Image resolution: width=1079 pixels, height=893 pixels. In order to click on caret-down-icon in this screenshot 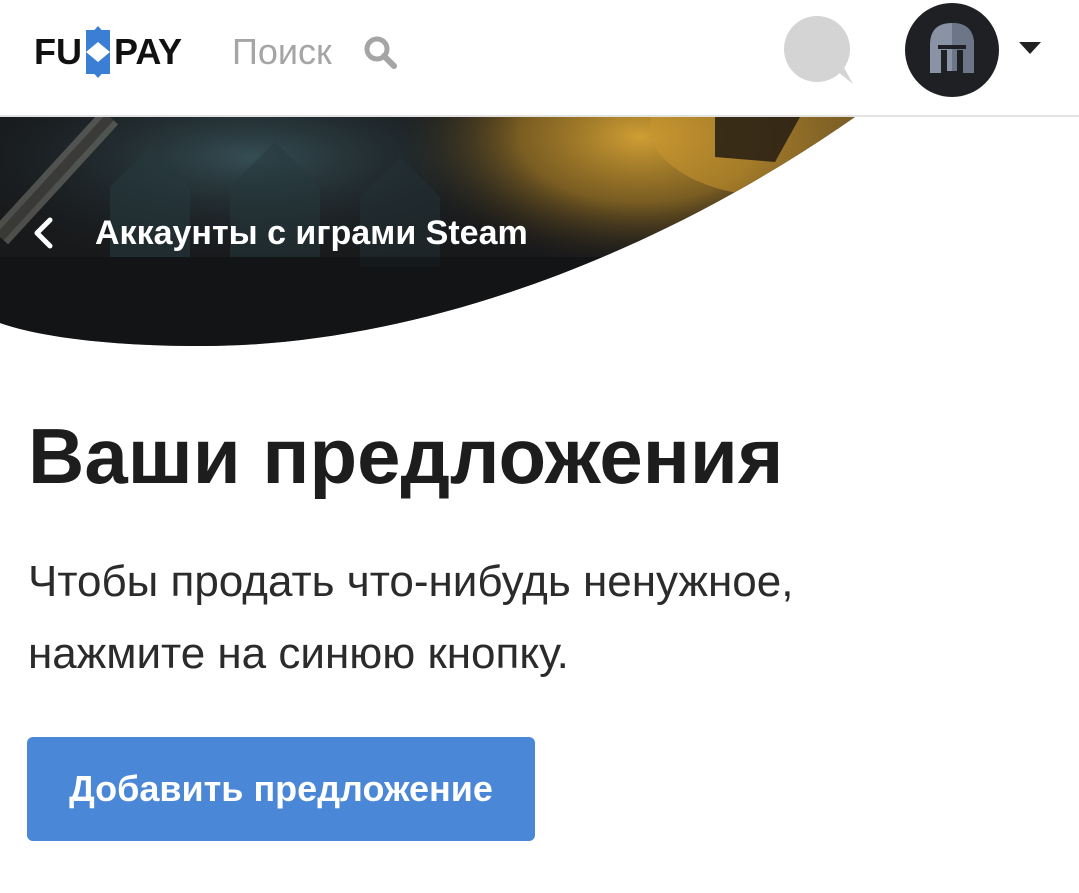, I will do `click(1030, 48)`.